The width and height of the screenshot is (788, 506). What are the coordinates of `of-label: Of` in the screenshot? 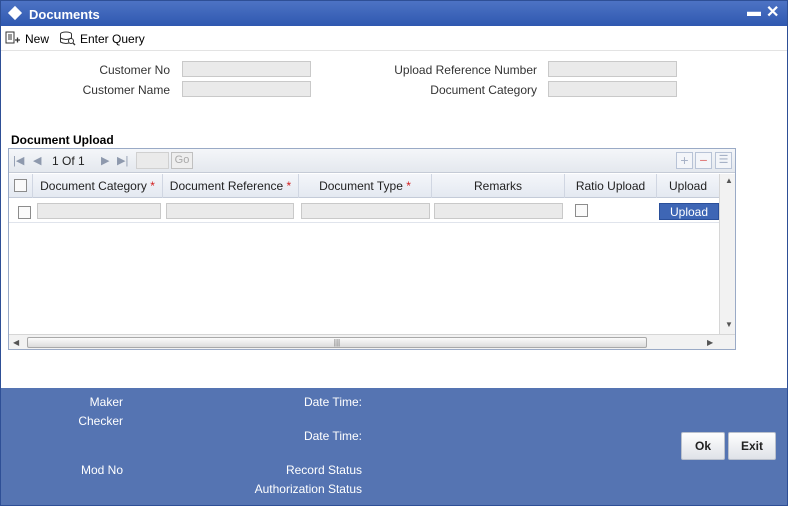 It's located at (68, 161).